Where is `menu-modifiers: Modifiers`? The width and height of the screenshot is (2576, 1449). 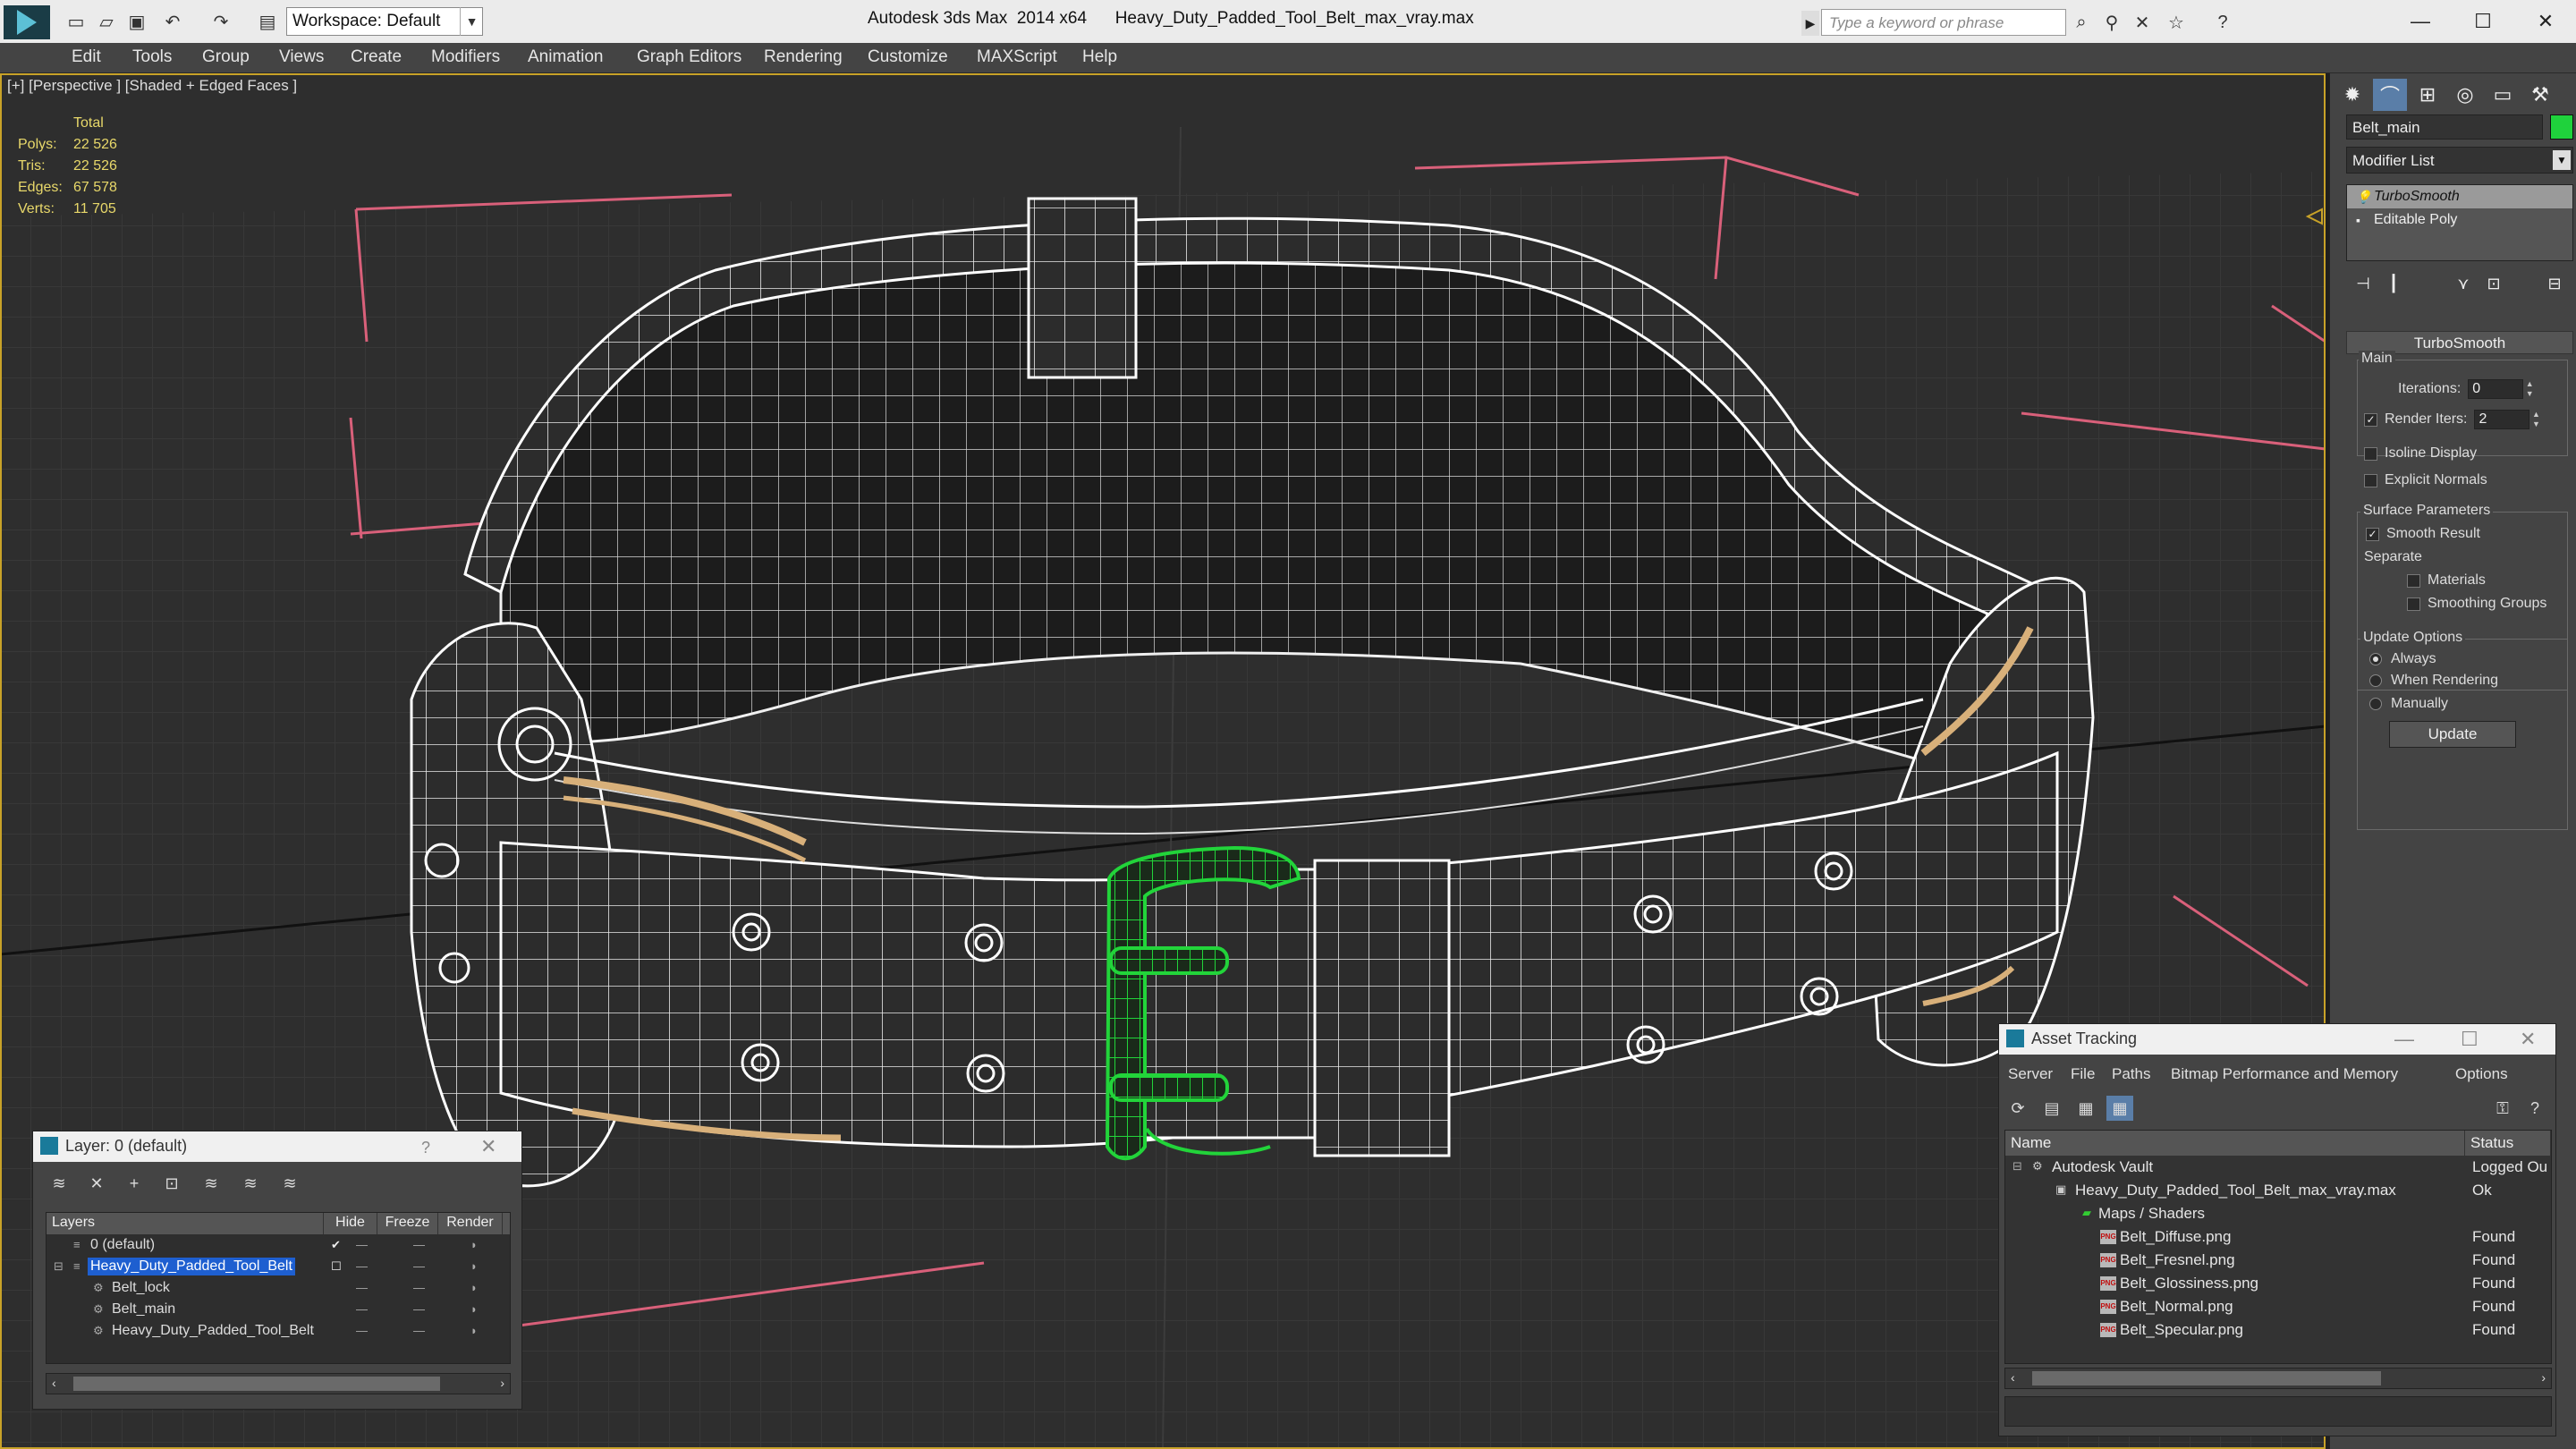 menu-modifiers: Modifiers is located at coordinates (465, 57).